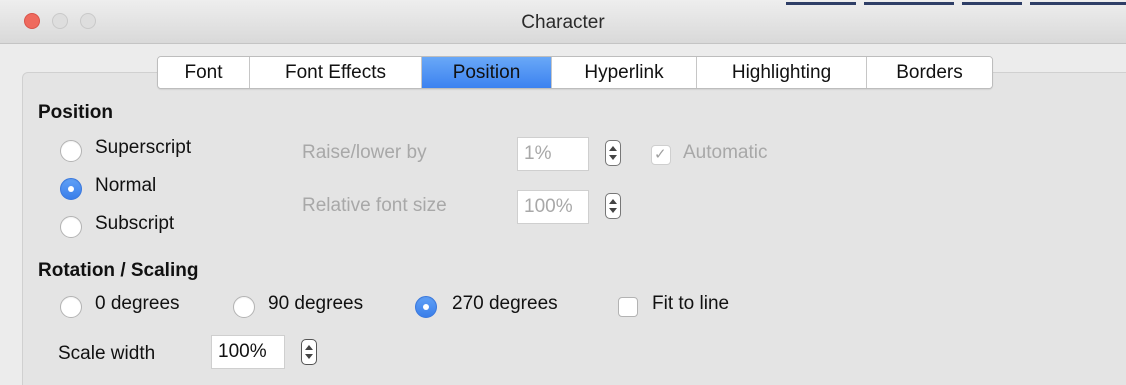 This screenshot has height=385, width=1126. I want to click on rotation-270-label: 270 degrees, so click(505, 303).